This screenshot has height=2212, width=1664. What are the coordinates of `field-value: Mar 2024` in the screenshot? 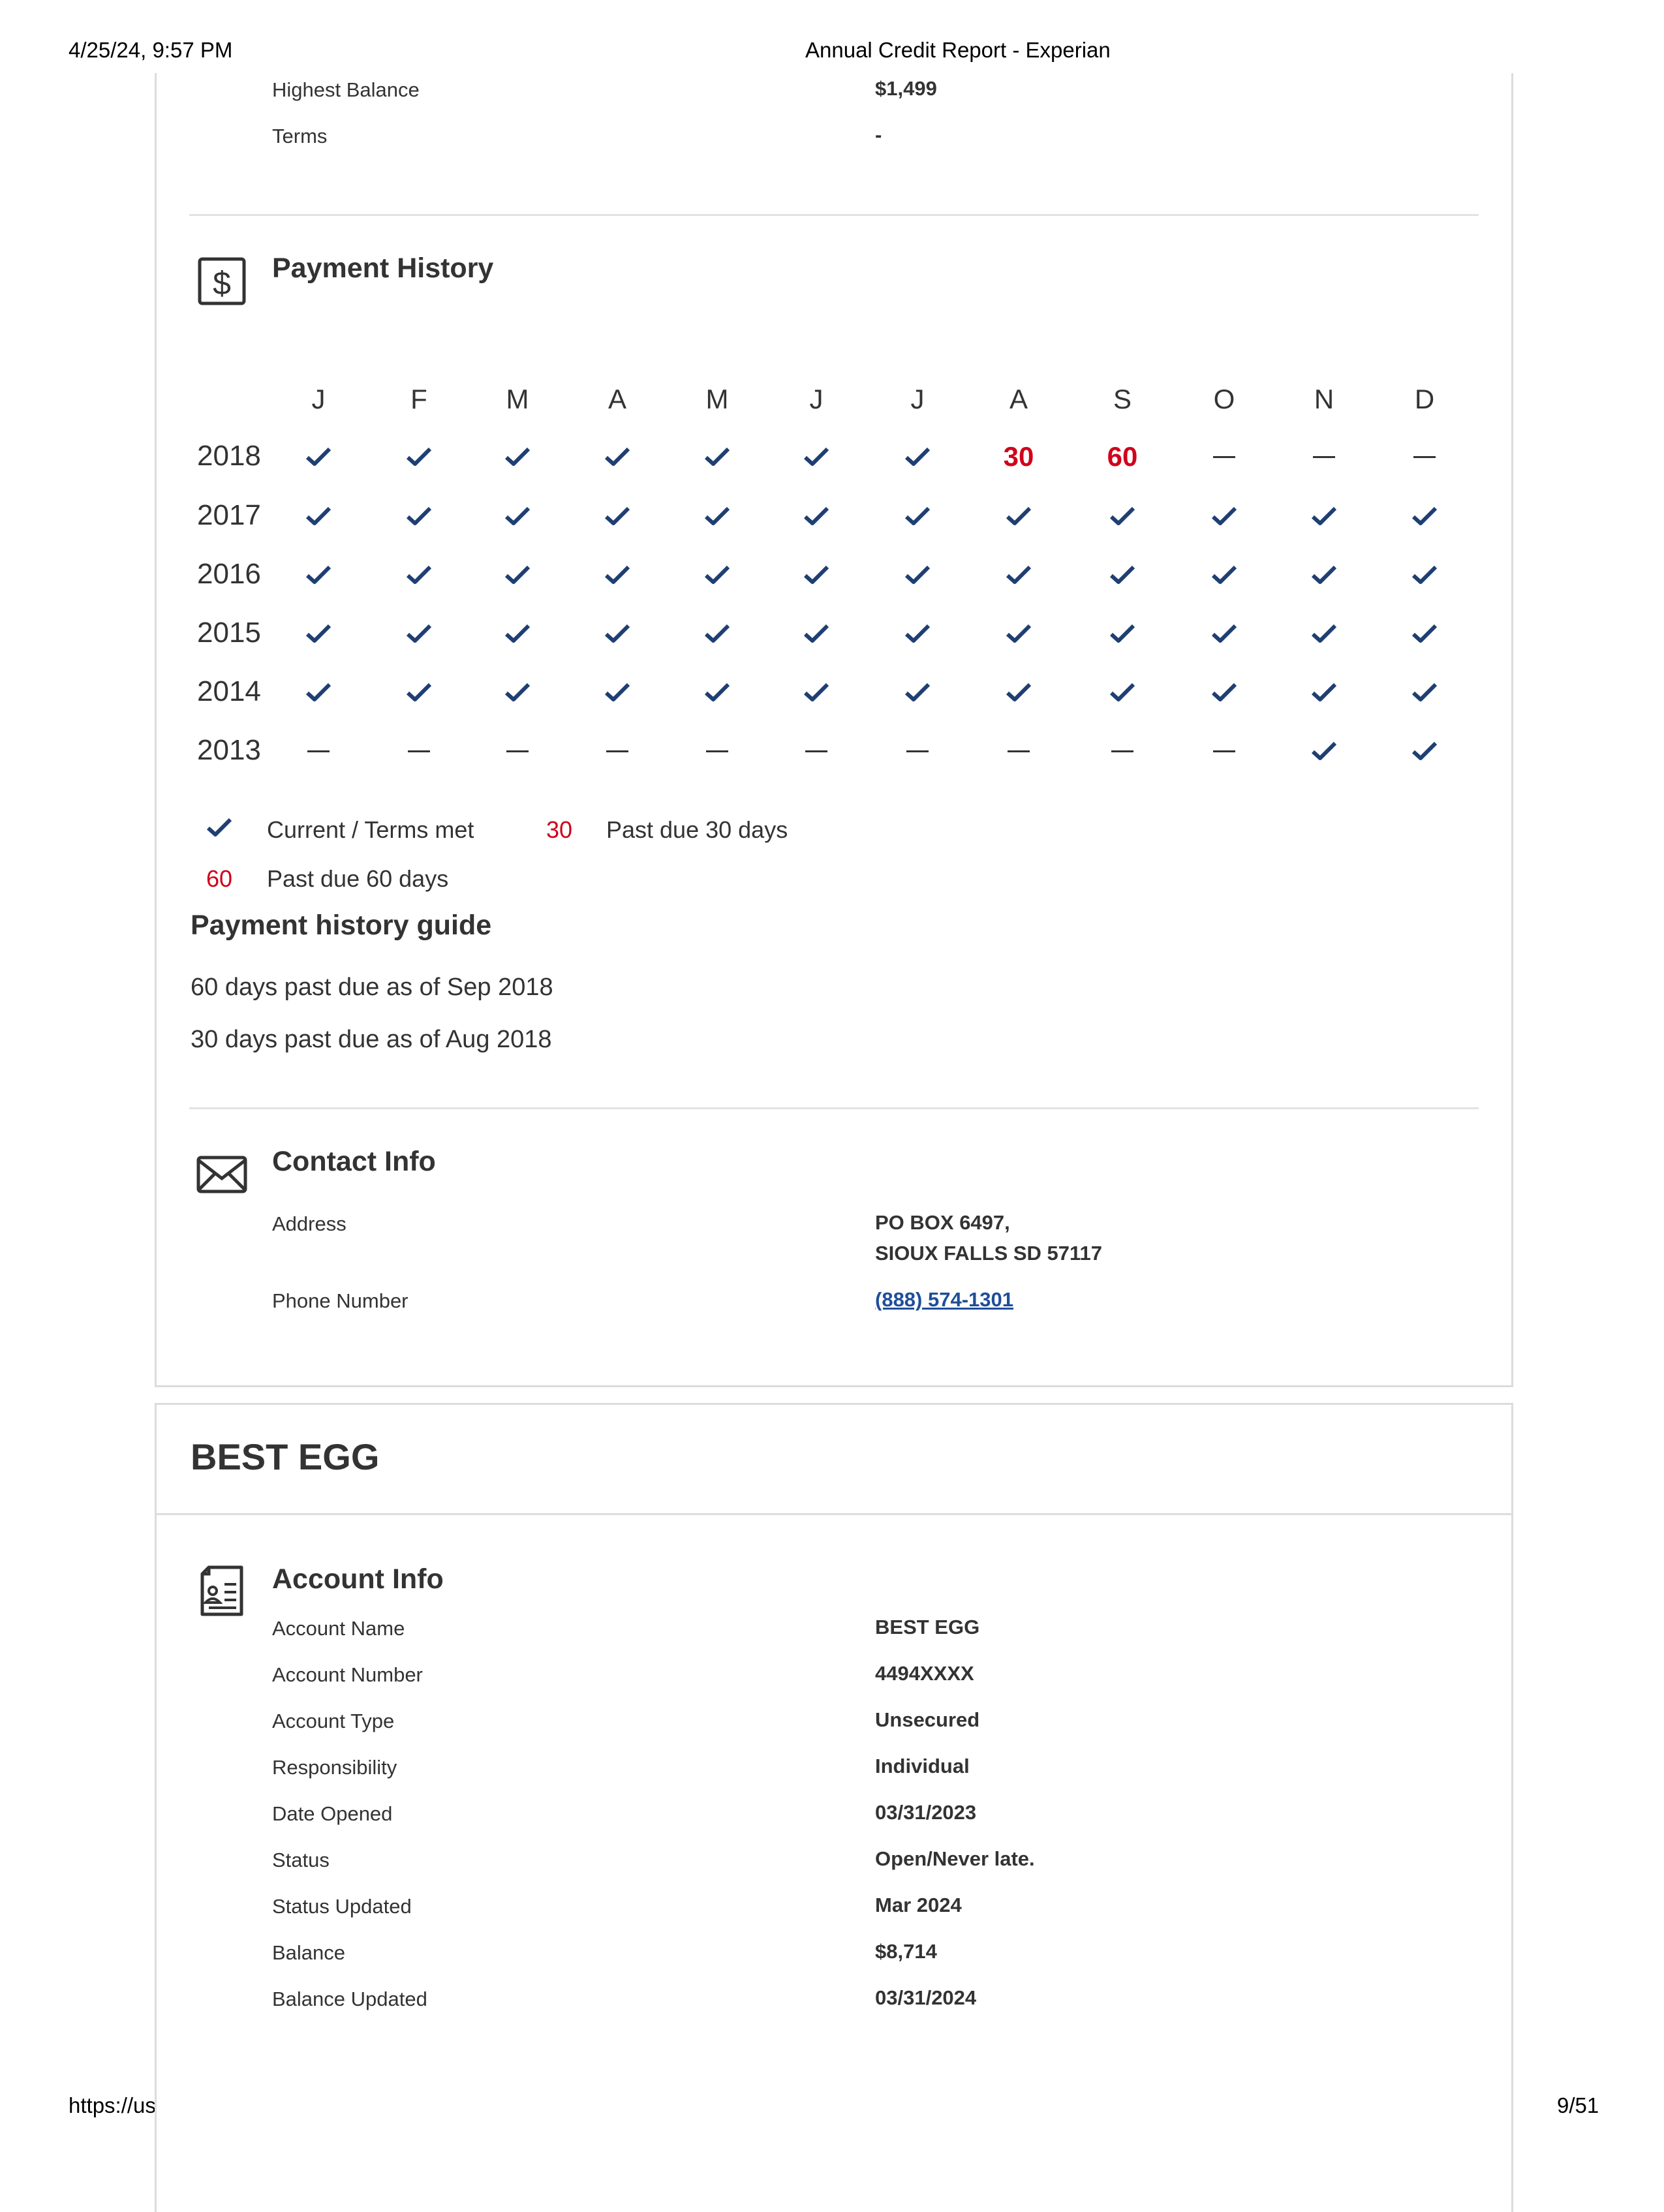 It's located at (918, 1905).